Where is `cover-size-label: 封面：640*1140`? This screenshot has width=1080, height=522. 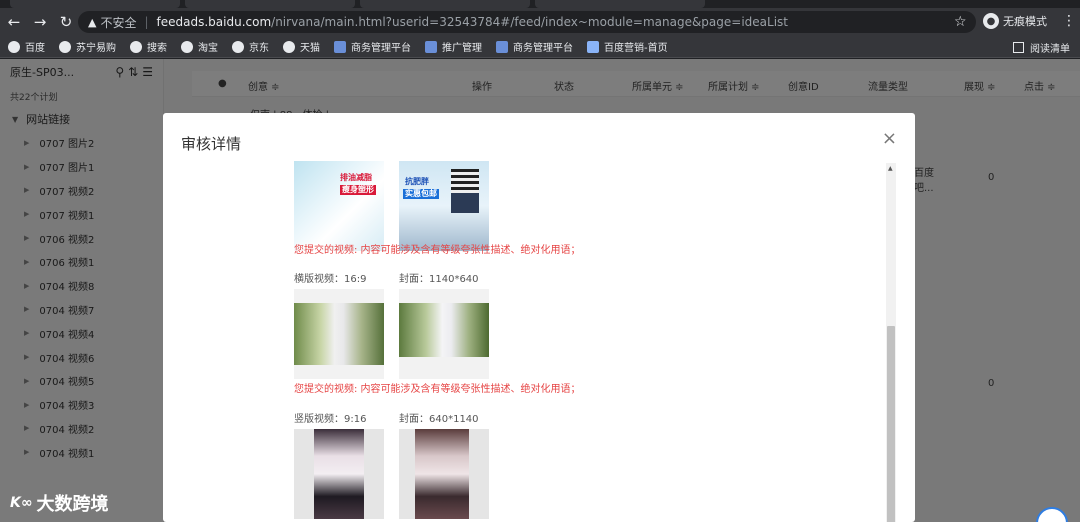
cover-size-label: 封面：640*1140 is located at coordinates (439, 419).